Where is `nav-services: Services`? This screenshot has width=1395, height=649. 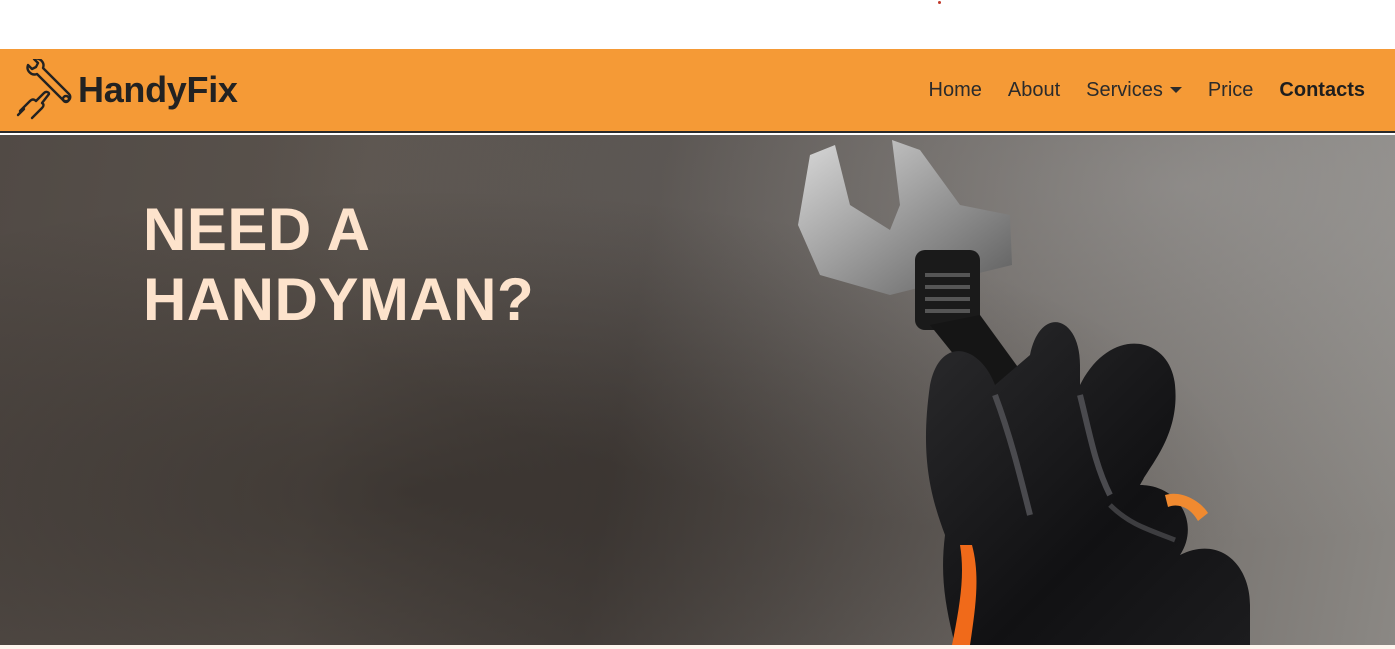
nav-services: Services is located at coordinates (1134, 90).